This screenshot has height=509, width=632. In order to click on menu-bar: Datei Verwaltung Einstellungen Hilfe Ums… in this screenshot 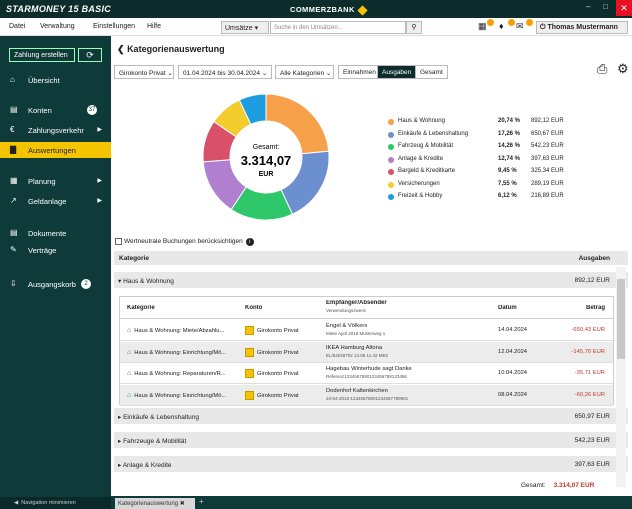, I will do `click(316, 27)`.